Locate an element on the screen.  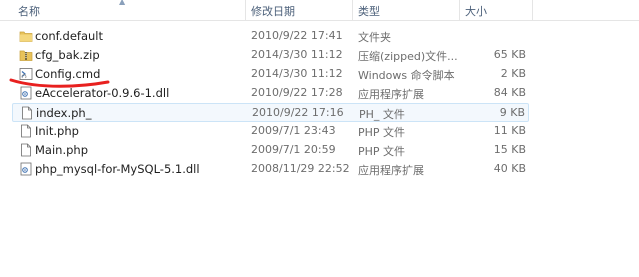
file-row: Init.php 2009/7/1 23:43 PHP 文件 11 KB is located at coordinates (270, 131).